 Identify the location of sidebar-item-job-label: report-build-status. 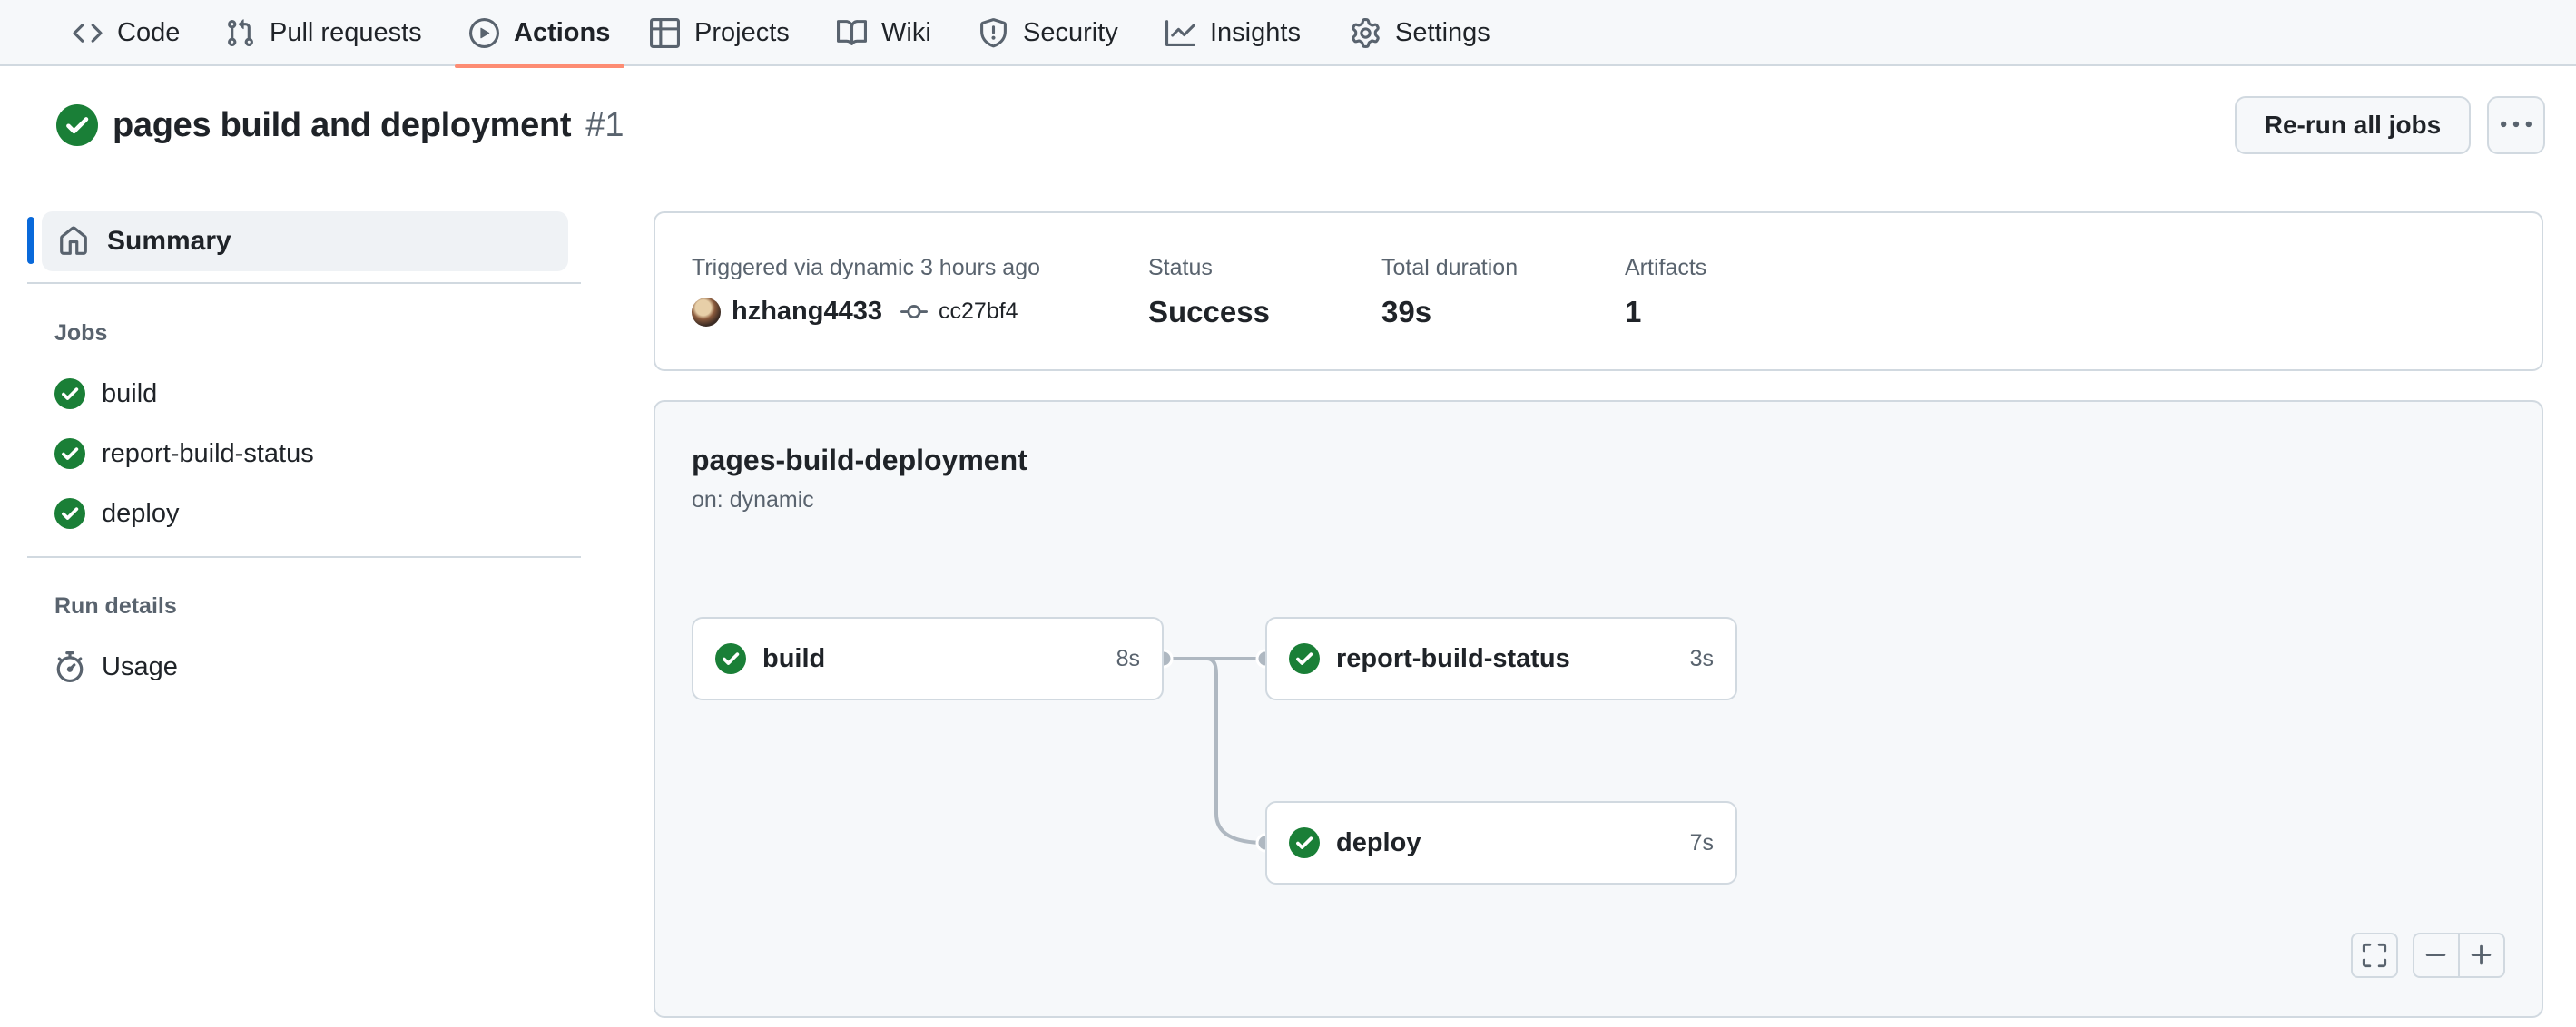
(208, 453).